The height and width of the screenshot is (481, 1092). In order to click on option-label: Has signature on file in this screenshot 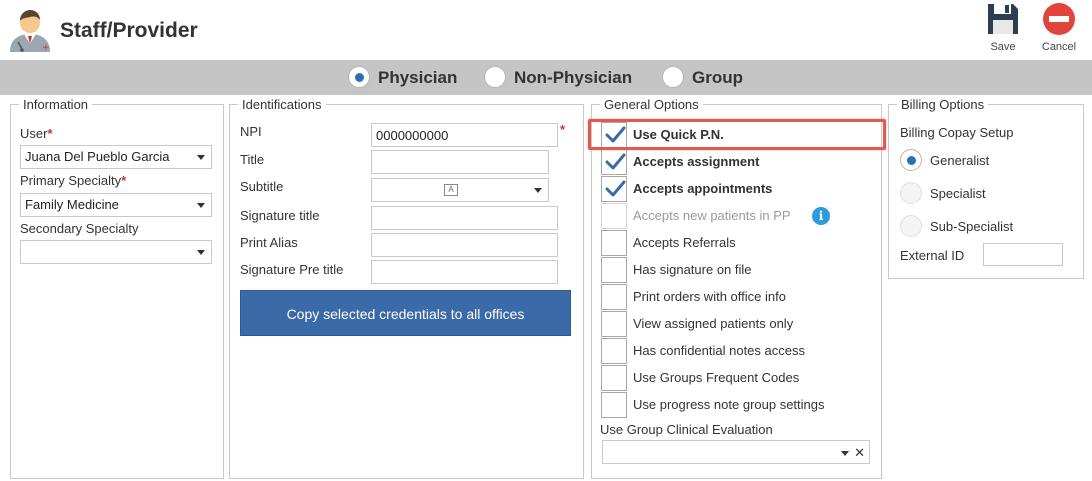, I will do `click(692, 269)`.